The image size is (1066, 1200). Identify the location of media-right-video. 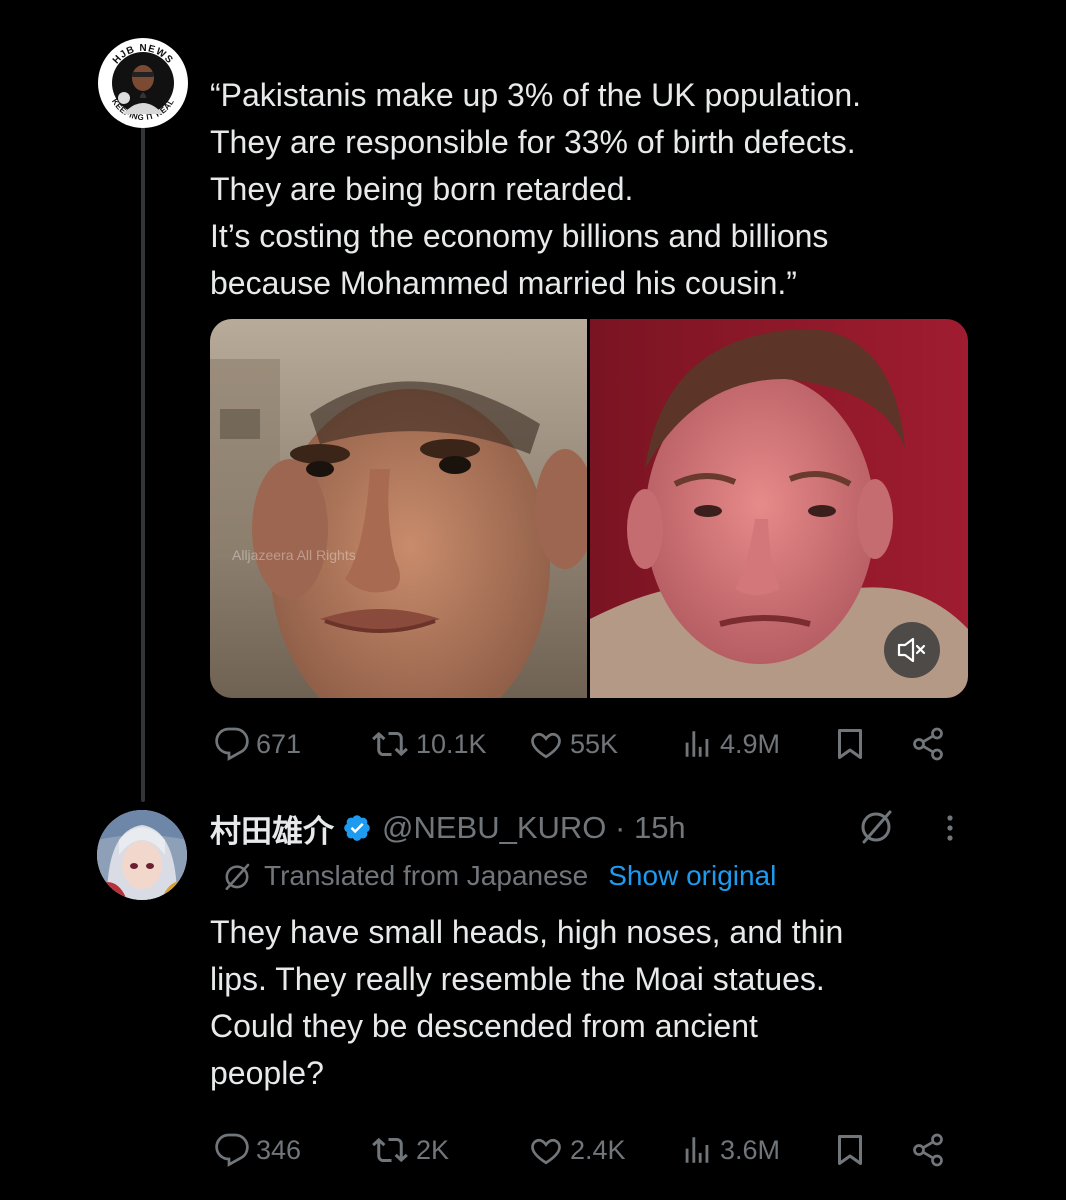
(779, 508).